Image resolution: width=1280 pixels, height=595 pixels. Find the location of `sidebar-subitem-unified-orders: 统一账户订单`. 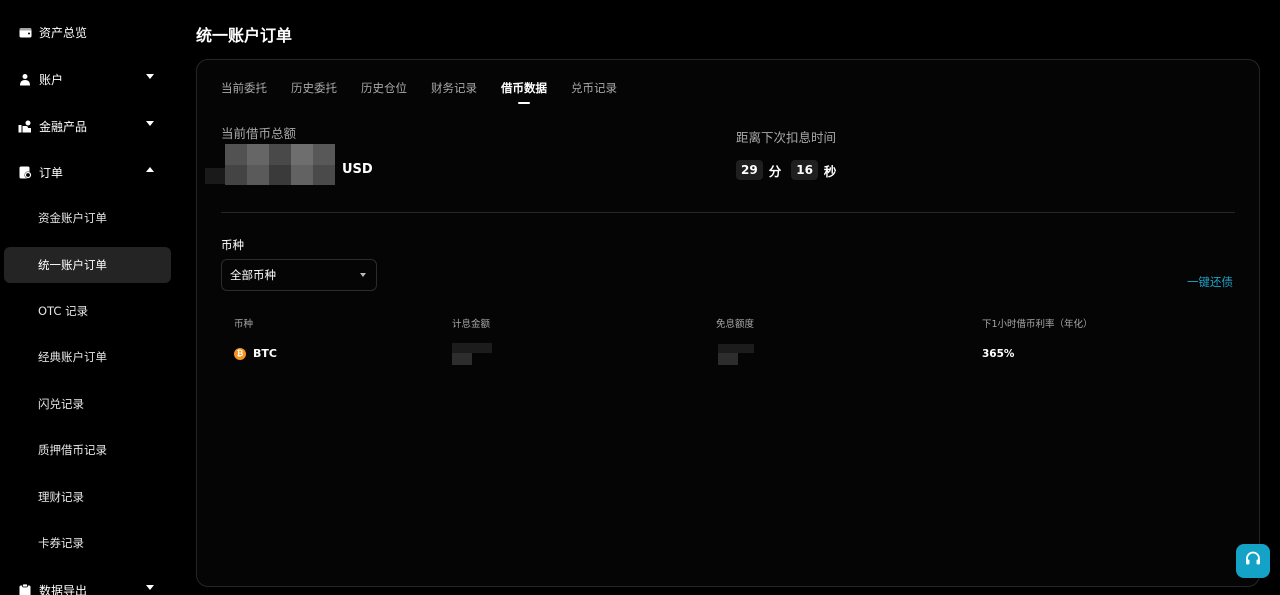

sidebar-subitem-unified-orders: 统一账户订单 is located at coordinates (87, 265).